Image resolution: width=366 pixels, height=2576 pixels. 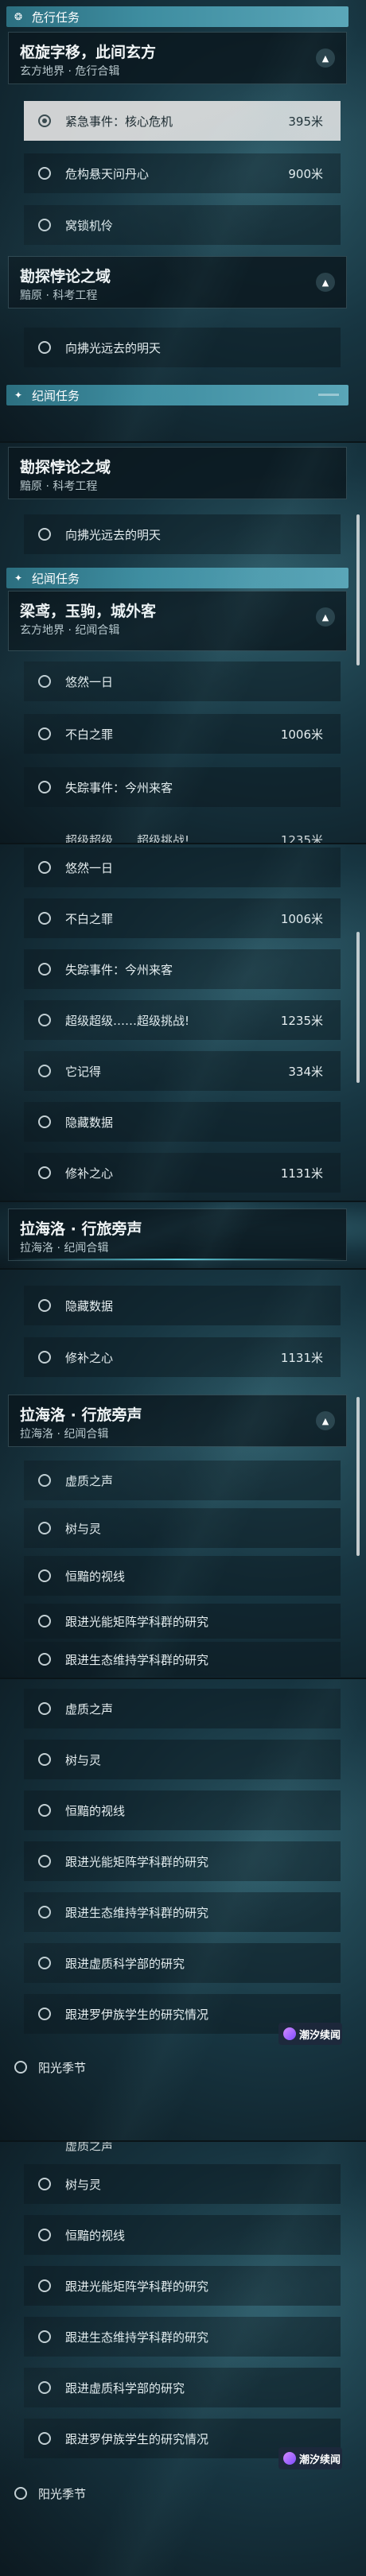 What do you see at coordinates (137, 1660) in the screenshot?
I see `quest-item-label: 跟进生态维持学科群的研究` at bounding box center [137, 1660].